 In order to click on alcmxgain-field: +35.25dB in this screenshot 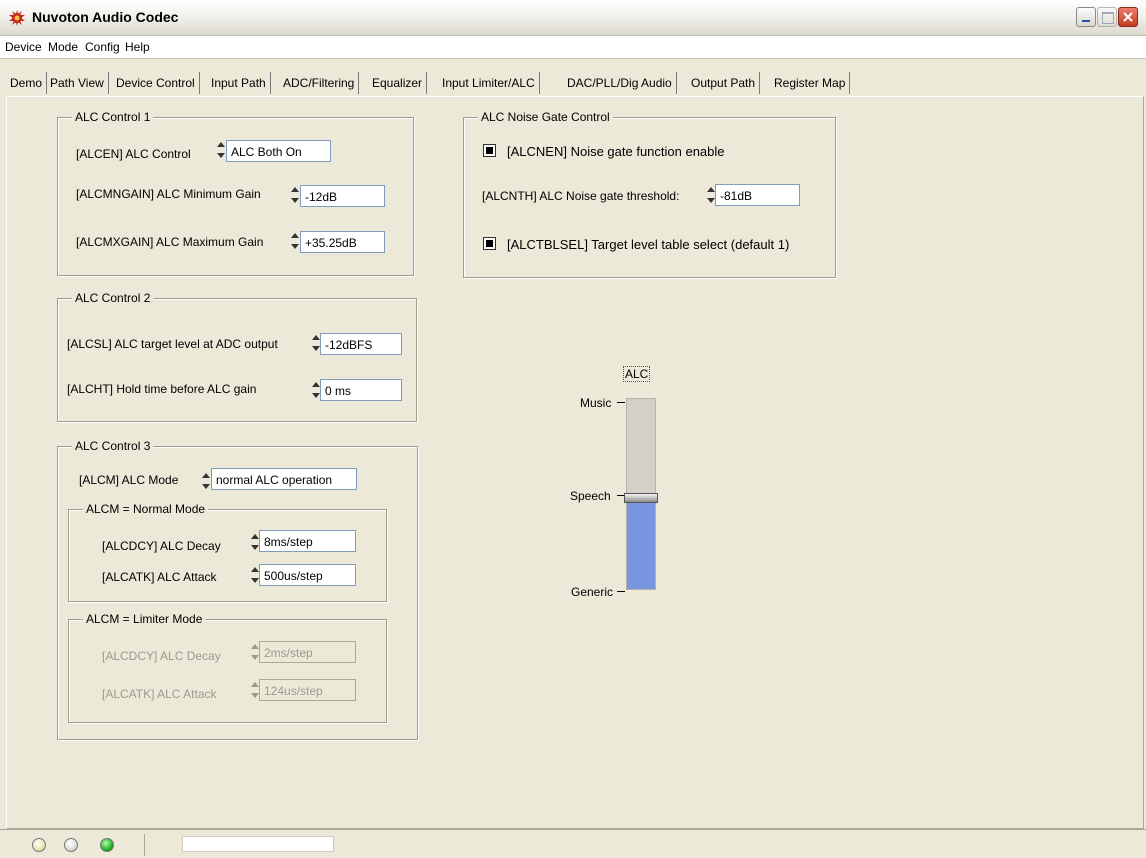, I will do `click(342, 242)`.